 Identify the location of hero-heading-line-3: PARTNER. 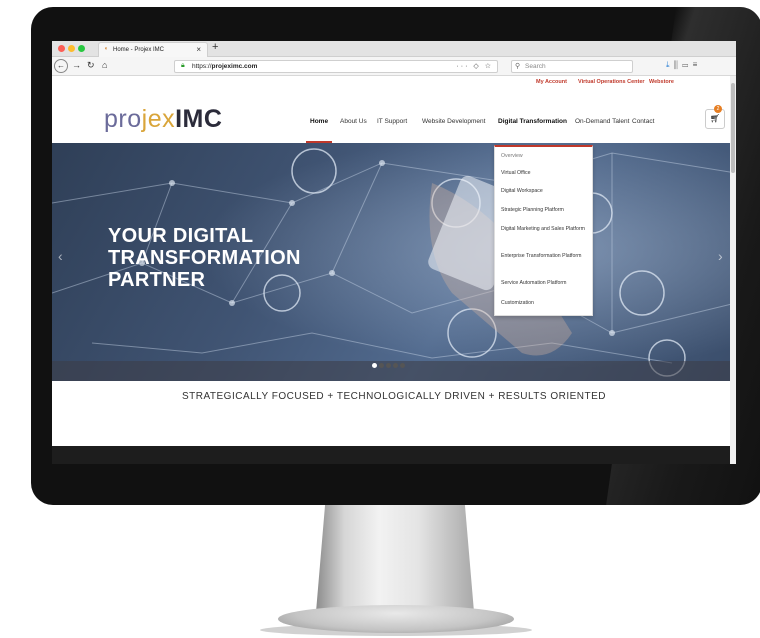
(157, 280).